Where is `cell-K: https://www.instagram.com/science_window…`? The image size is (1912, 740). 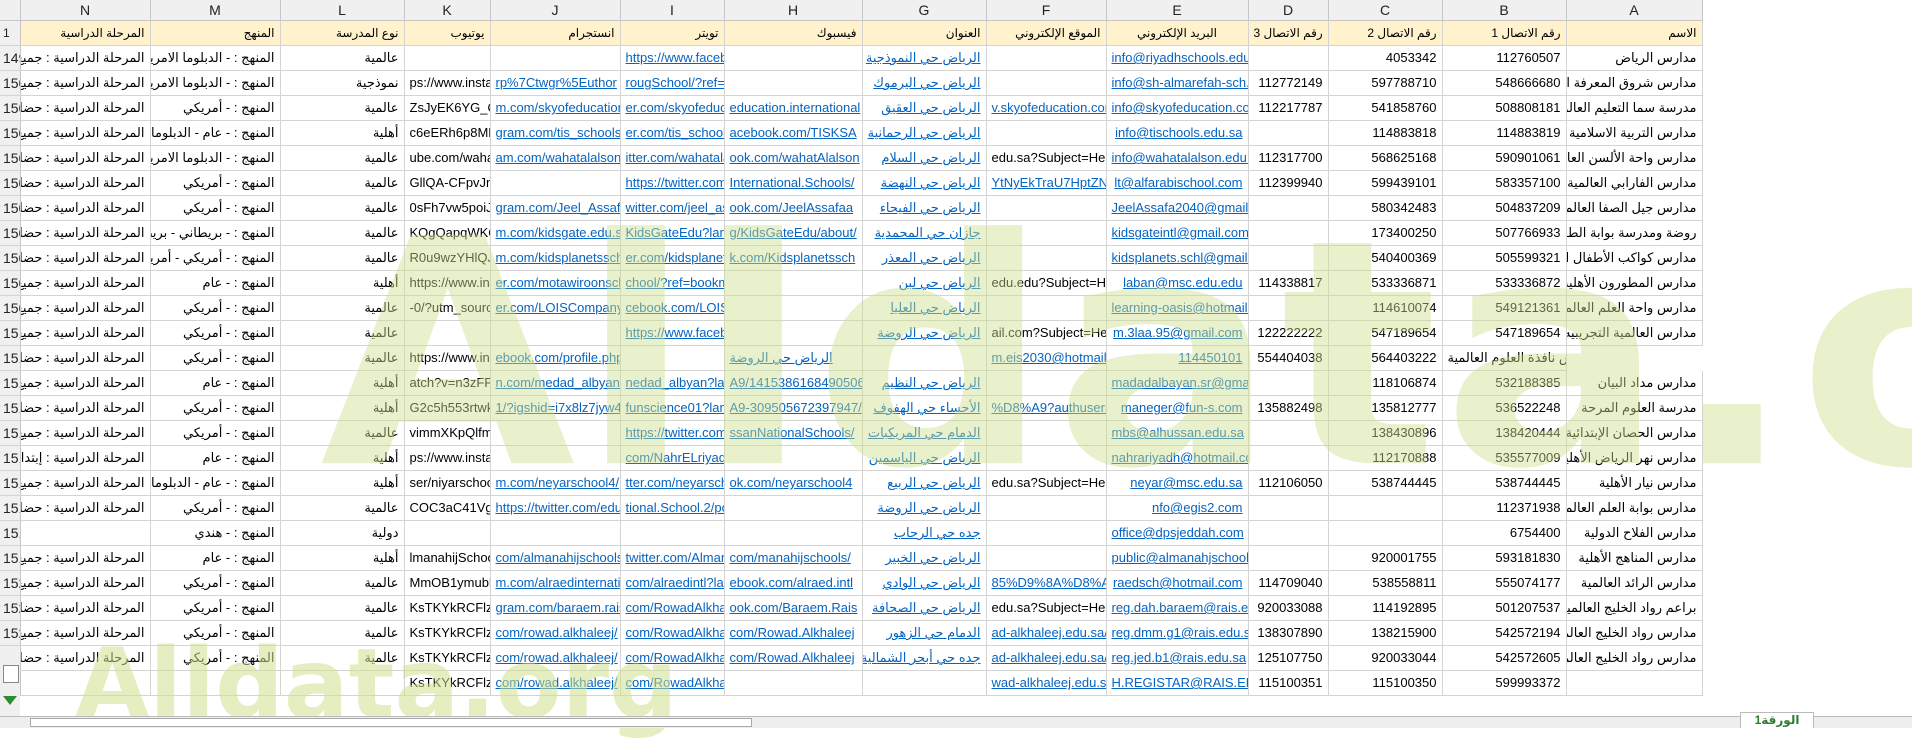
cell-K: https://www.instagram.com/science_window… is located at coordinates (447, 358).